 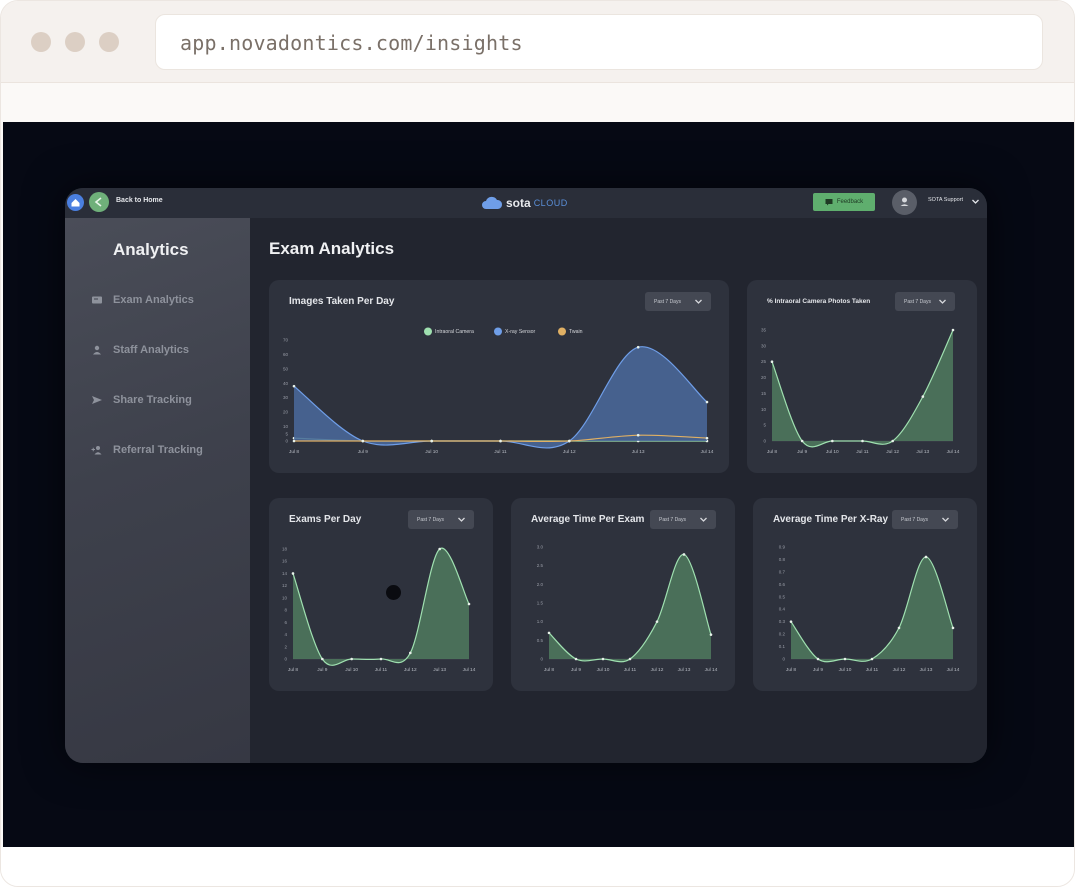 What do you see at coordinates (109, 42) in the screenshot?
I see `window-maximize-button` at bounding box center [109, 42].